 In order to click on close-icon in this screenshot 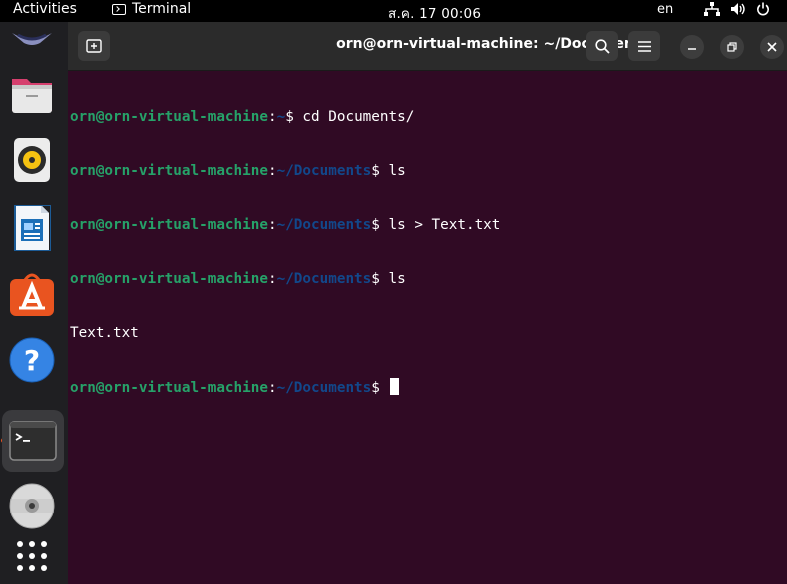, I will do `click(772, 47)`.